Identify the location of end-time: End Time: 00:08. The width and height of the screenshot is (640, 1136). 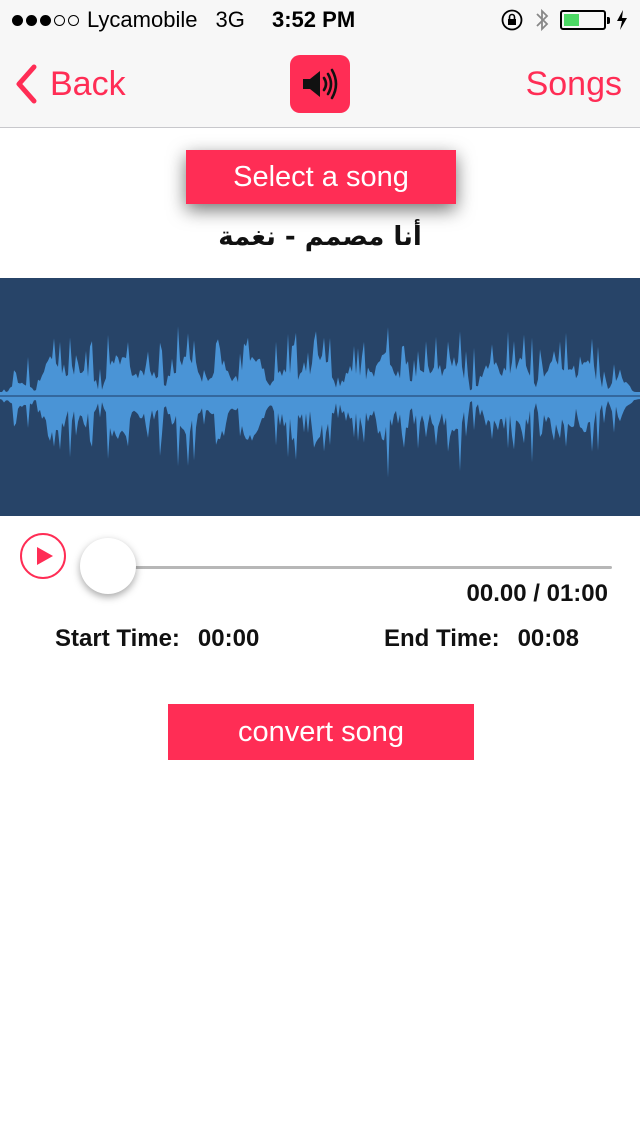
(481, 639).